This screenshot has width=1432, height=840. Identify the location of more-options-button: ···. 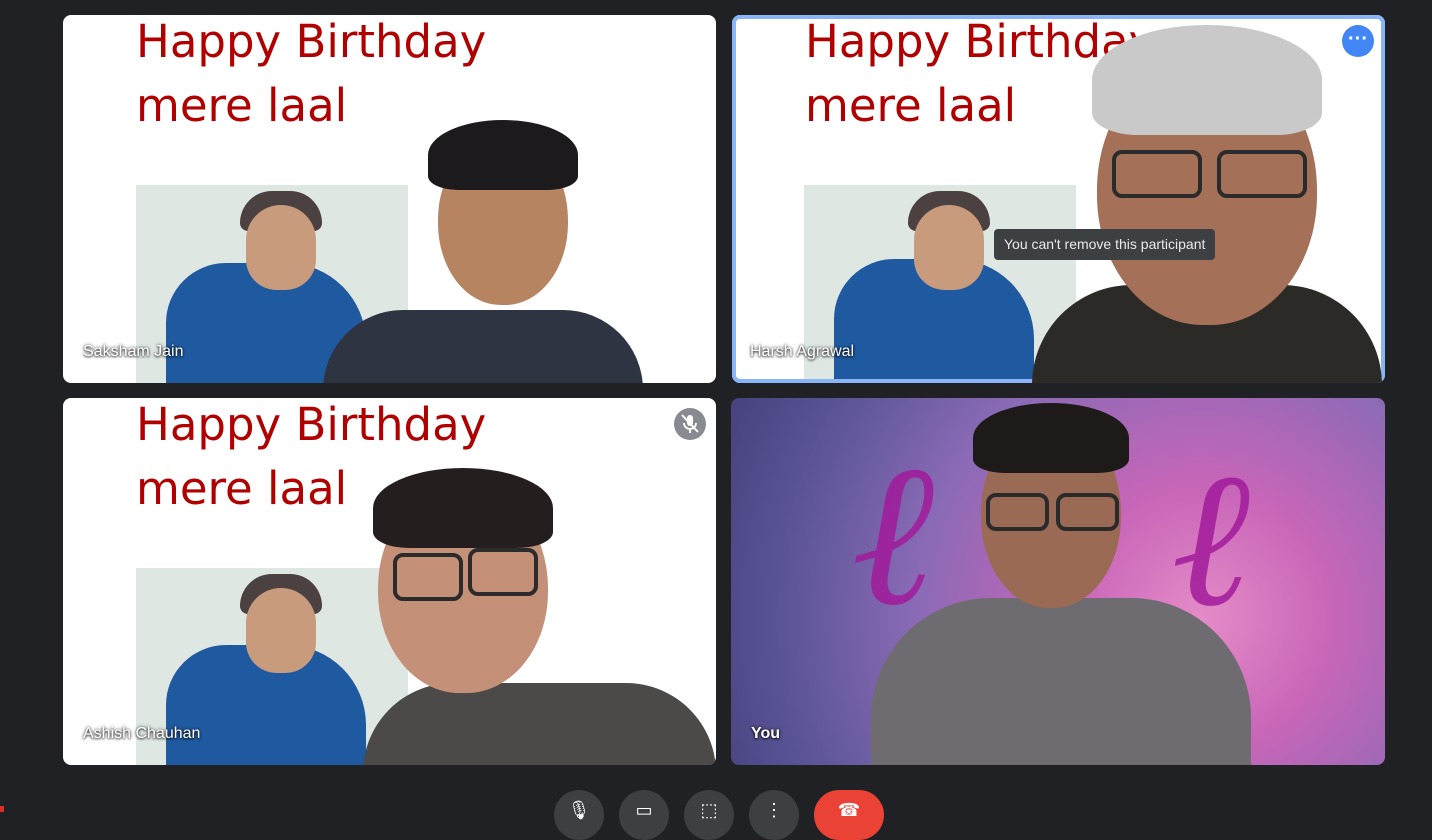
(1358, 41).